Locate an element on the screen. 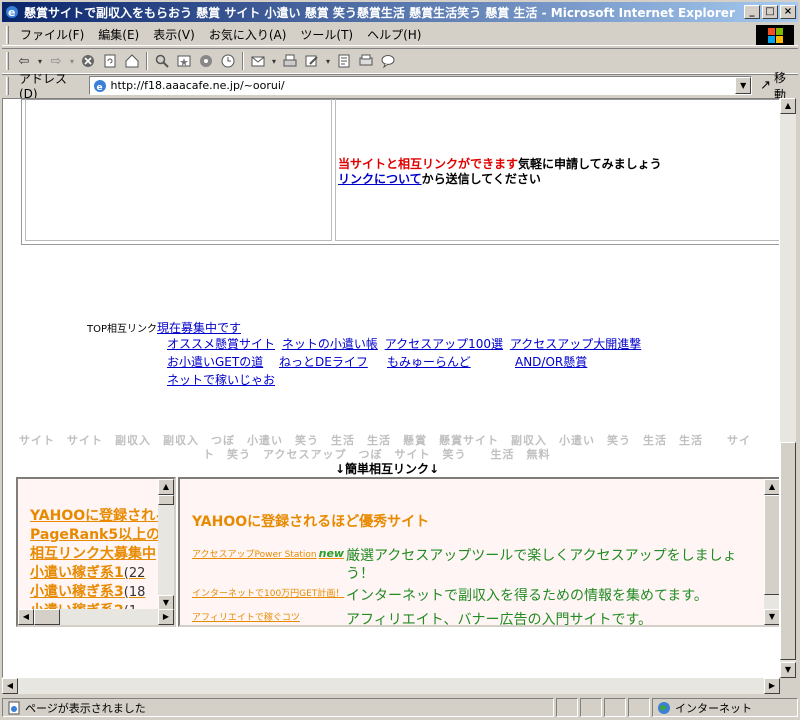 The width and height of the screenshot is (800, 720). windows-logo is located at coordinates (775, 35).